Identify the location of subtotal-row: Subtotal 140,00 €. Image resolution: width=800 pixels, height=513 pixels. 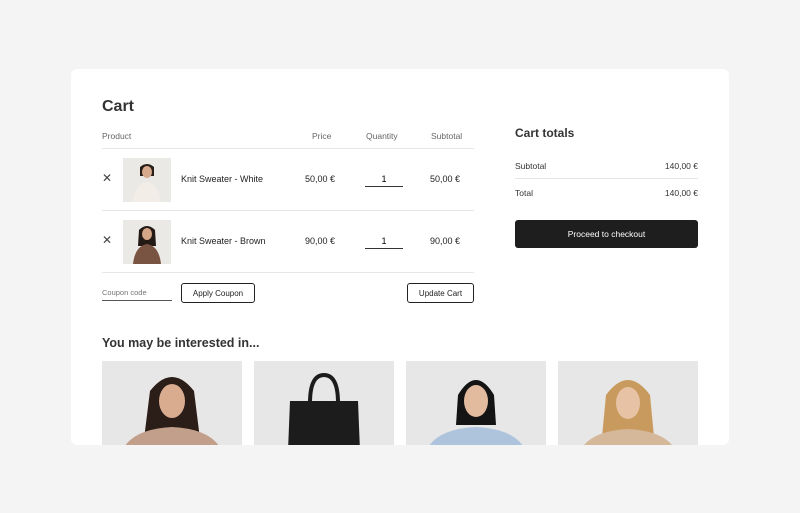
(606, 165).